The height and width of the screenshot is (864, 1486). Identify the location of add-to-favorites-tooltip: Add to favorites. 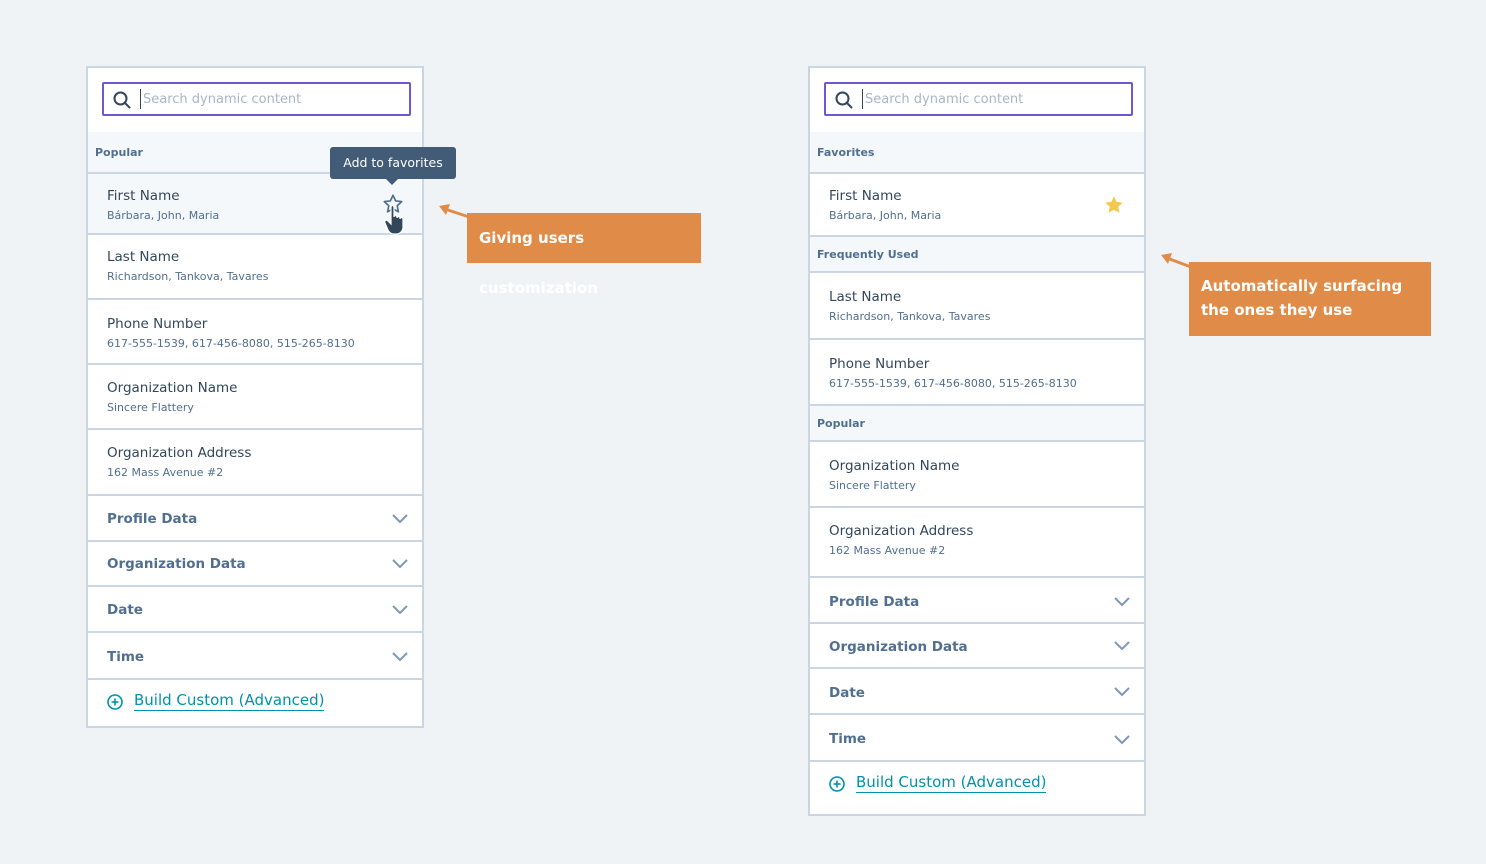
(393, 166).